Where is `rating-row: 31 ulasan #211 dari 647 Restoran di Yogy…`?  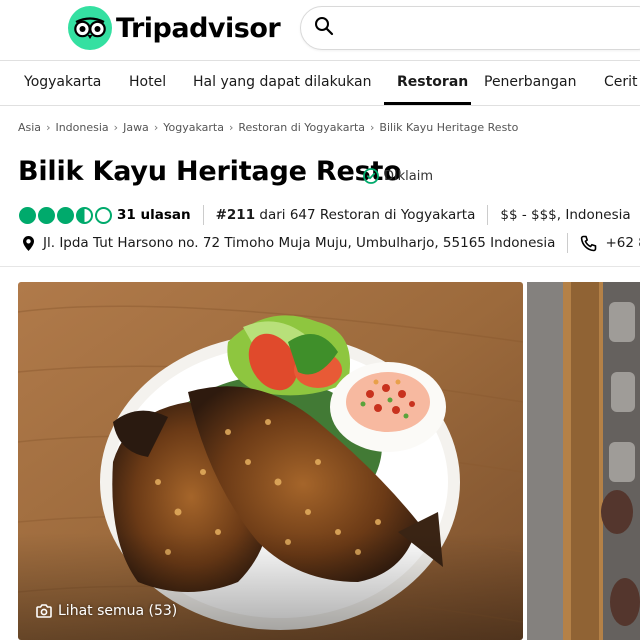
rating-row: 31 ulasan #211 dari 647 Restoran di Yogy… is located at coordinates (325, 215).